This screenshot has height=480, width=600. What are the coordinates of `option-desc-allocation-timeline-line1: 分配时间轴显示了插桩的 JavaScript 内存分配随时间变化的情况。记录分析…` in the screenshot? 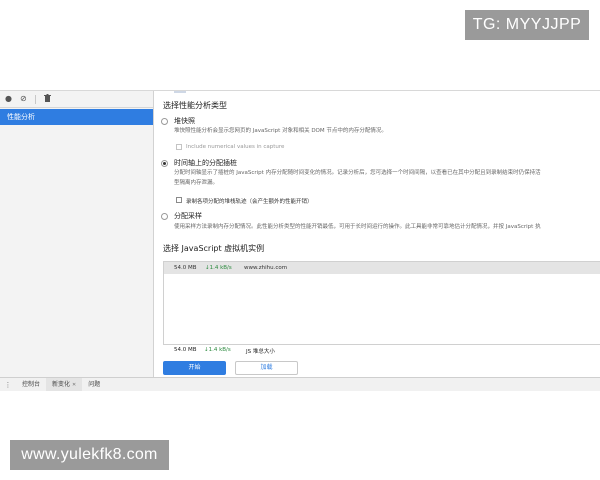 It's located at (357, 173).